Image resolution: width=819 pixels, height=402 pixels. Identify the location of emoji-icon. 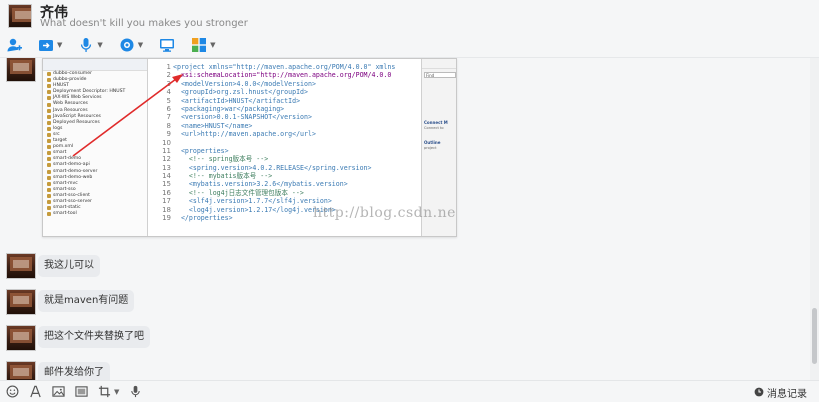
(12, 391).